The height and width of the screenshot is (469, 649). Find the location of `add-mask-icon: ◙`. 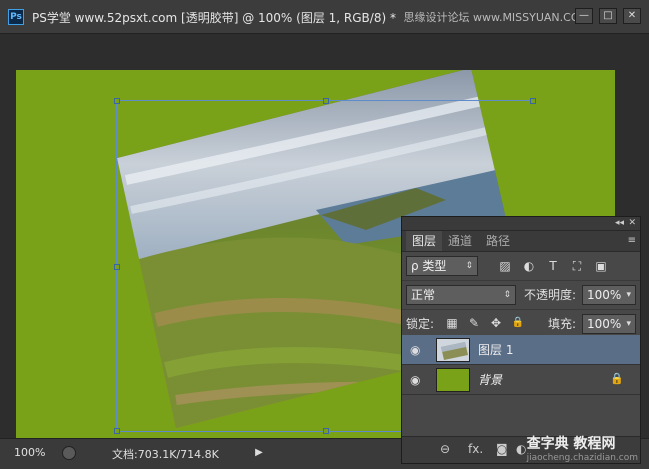

add-mask-icon: ◙ is located at coordinates (502, 449).